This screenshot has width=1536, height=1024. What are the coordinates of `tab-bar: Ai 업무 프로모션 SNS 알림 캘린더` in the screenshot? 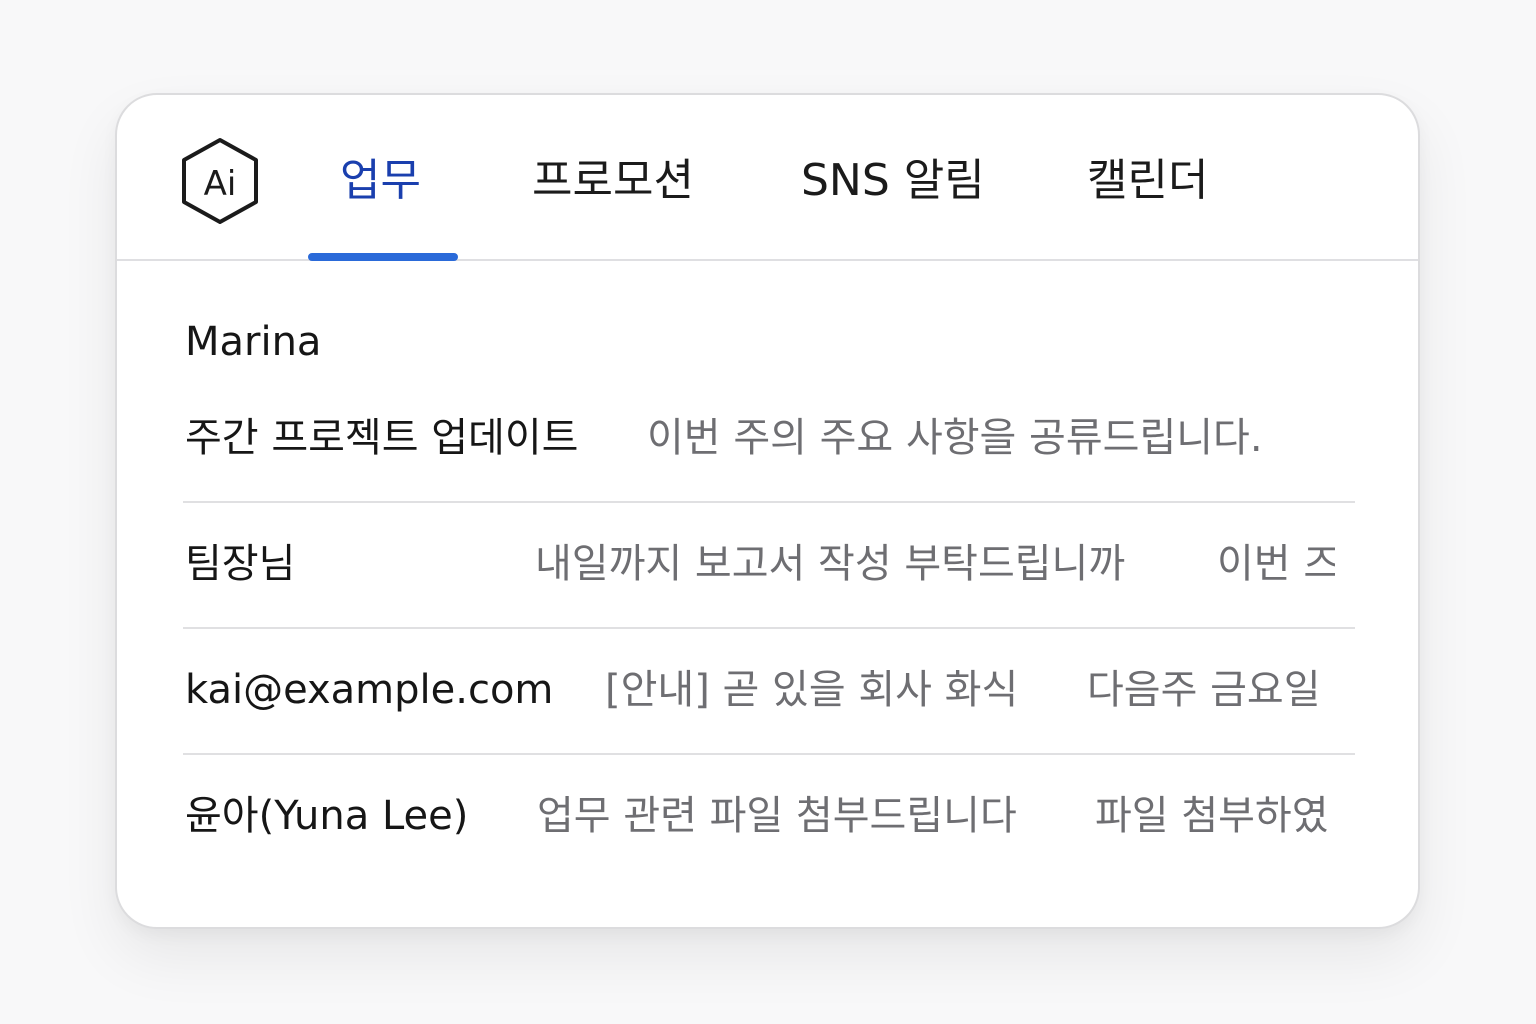 It's located at (767, 178).